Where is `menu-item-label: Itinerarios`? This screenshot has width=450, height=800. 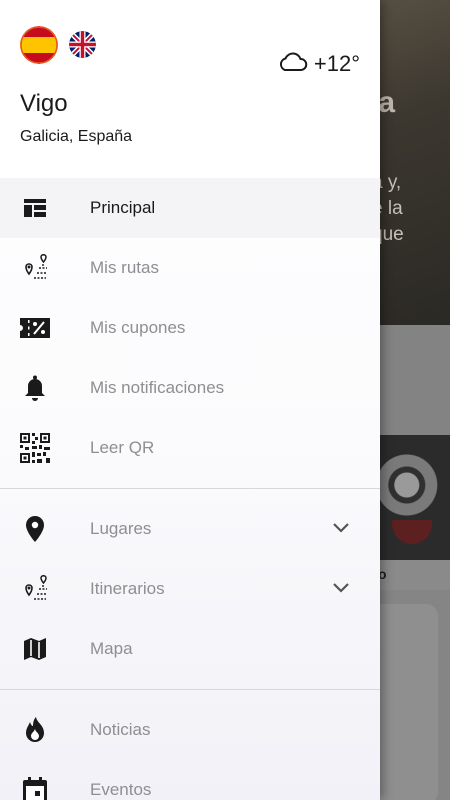 menu-item-label: Itinerarios is located at coordinates (127, 588).